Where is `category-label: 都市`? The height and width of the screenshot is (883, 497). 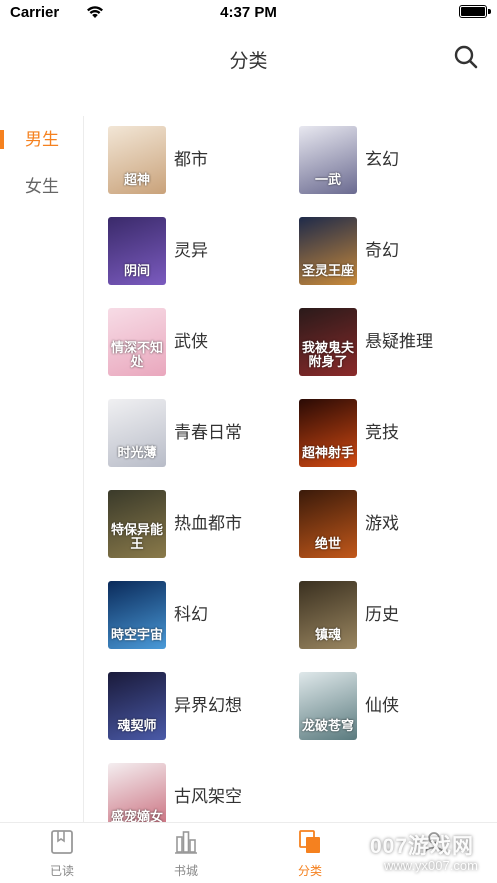 category-label: 都市 is located at coordinates (191, 159).